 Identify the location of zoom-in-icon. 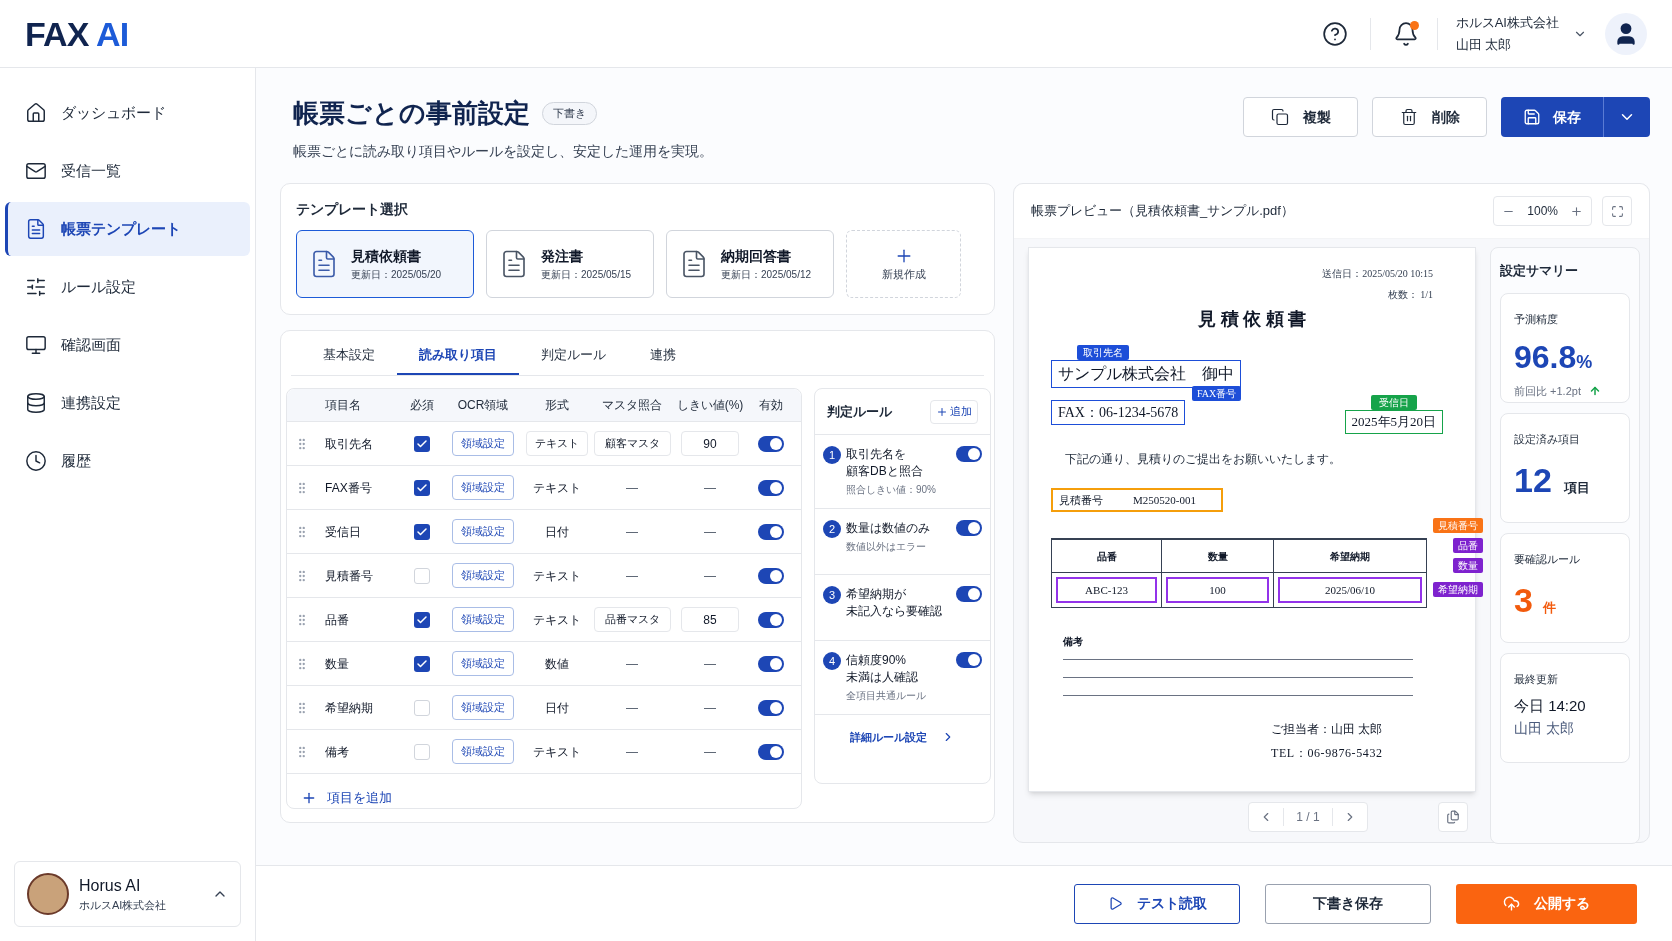
(1576, 211).